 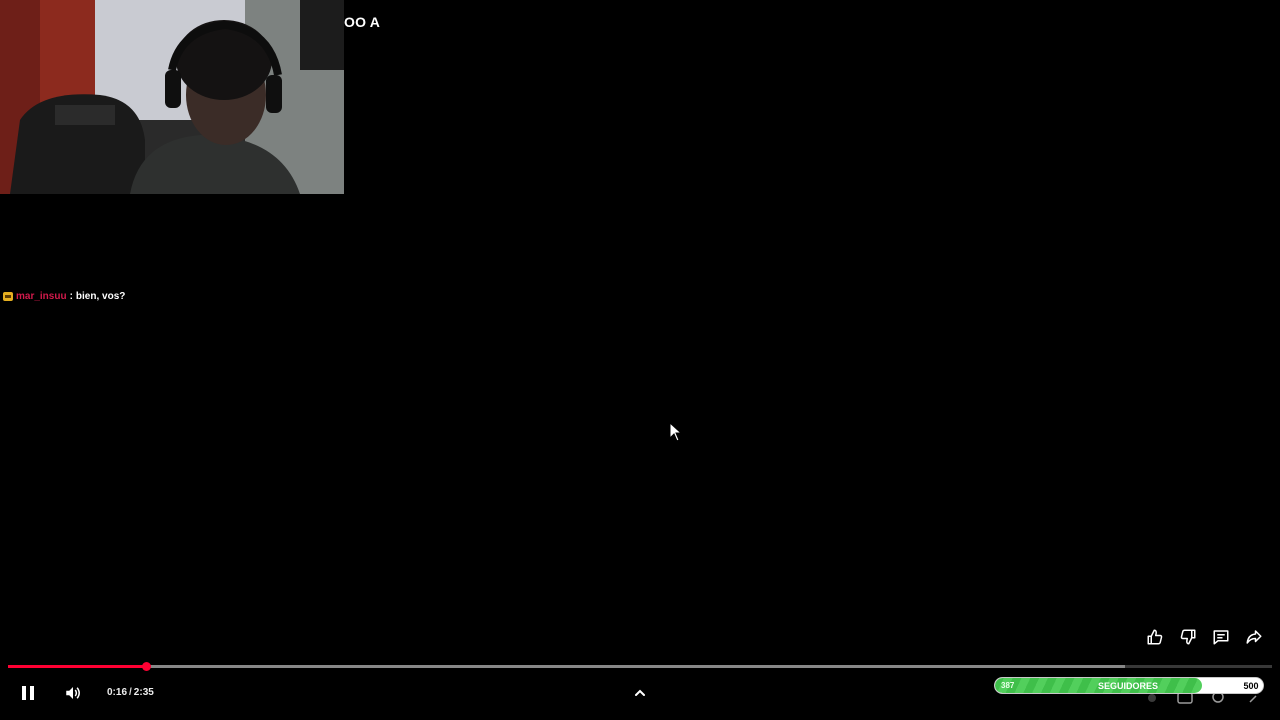 I want to click on goal-target-count: 500, so click(x=1251, y=685).